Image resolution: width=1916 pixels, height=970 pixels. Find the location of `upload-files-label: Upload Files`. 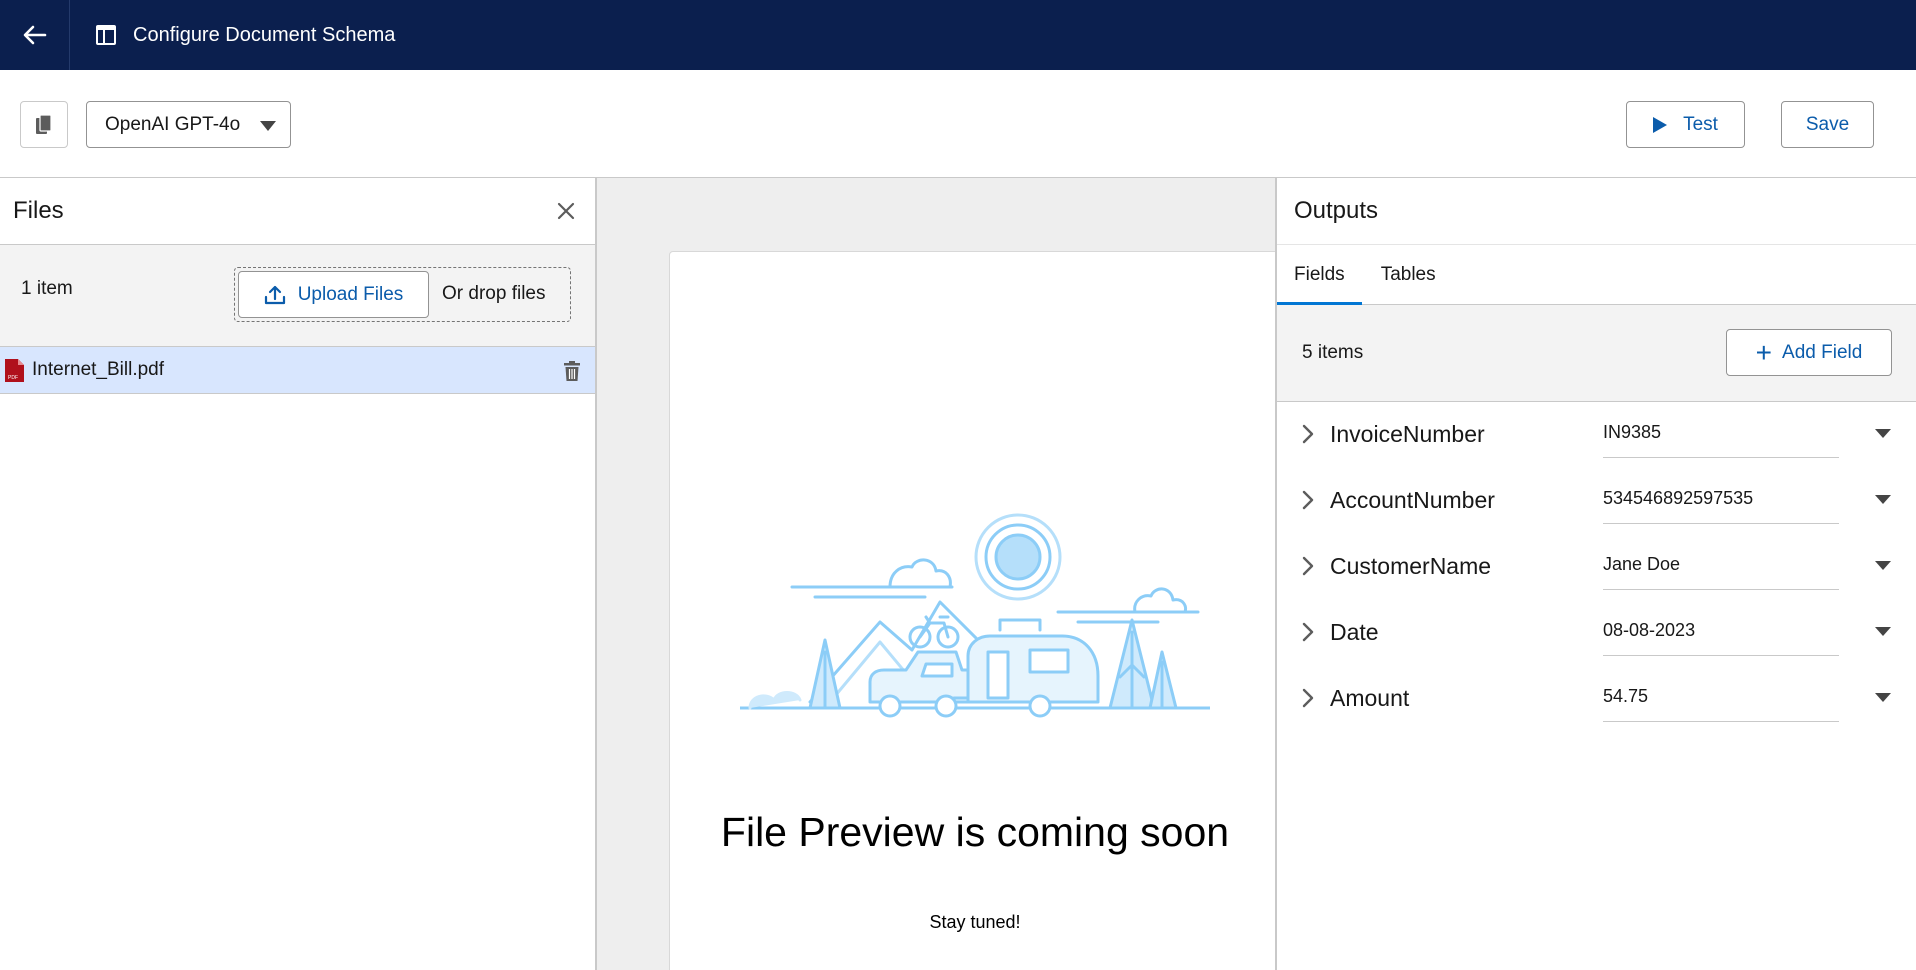

upload-files-label: Upload Files is located at coordinates (350, 294).